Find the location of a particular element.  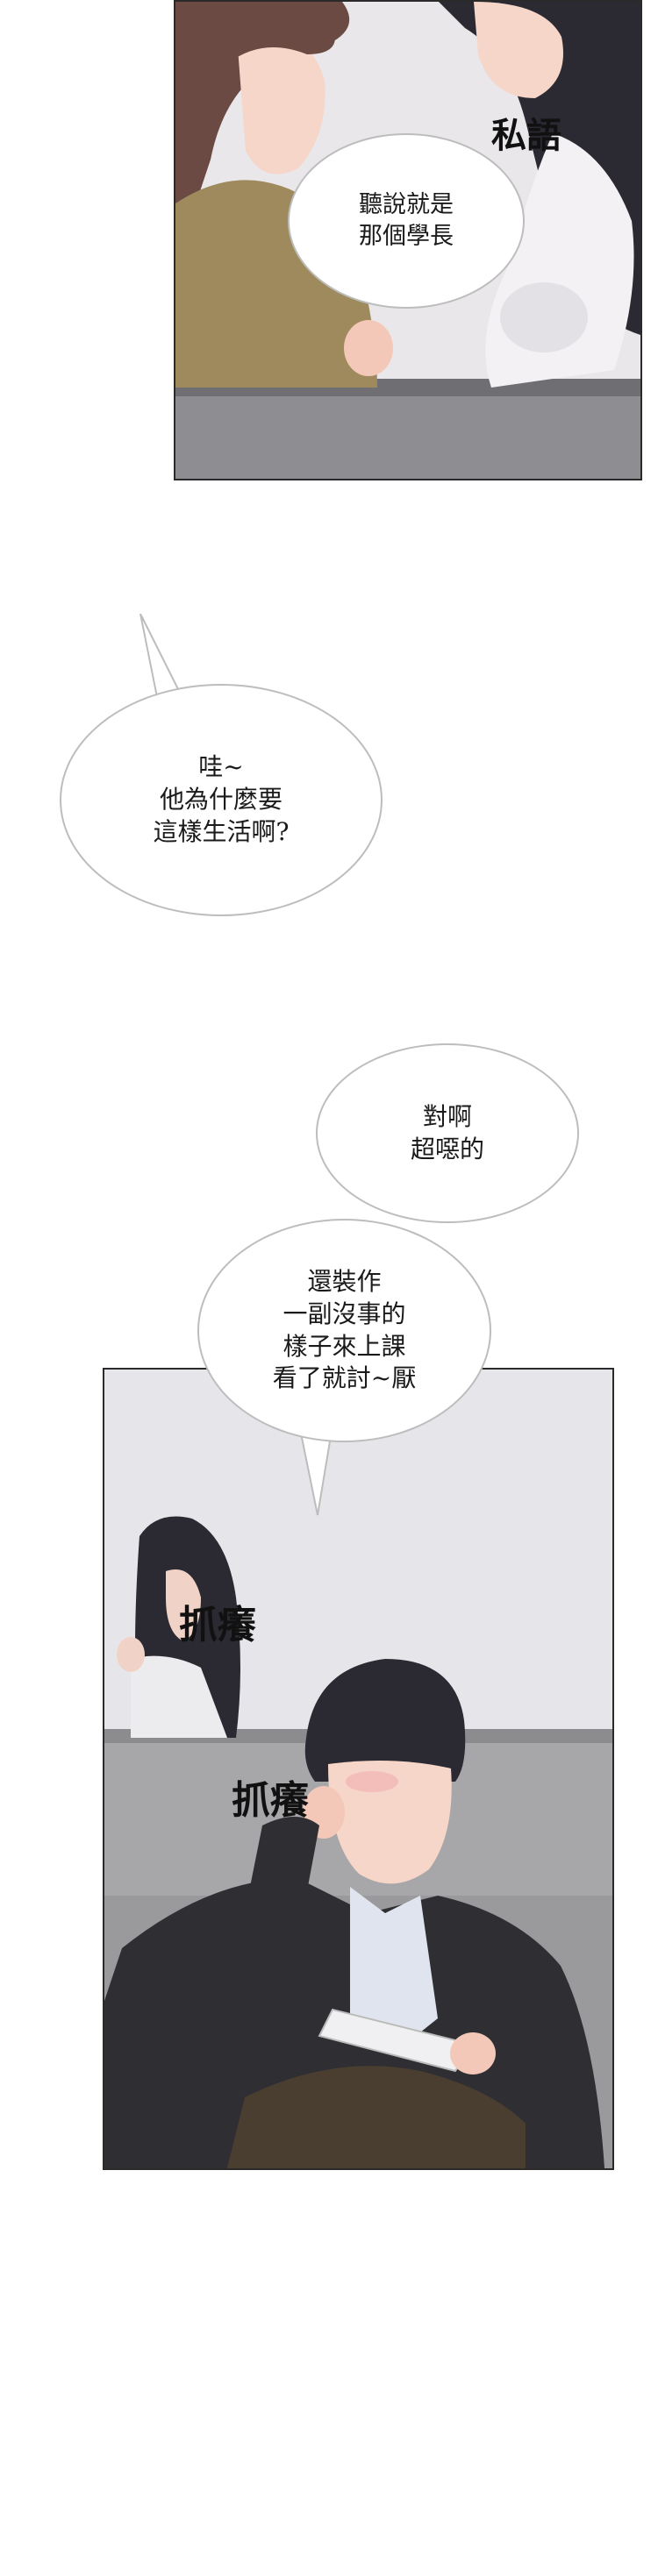

dialogue-text: 還裝作 一副沒事的 樣子來上課 看了就討~厭 is located at coordinates (344, 1329).